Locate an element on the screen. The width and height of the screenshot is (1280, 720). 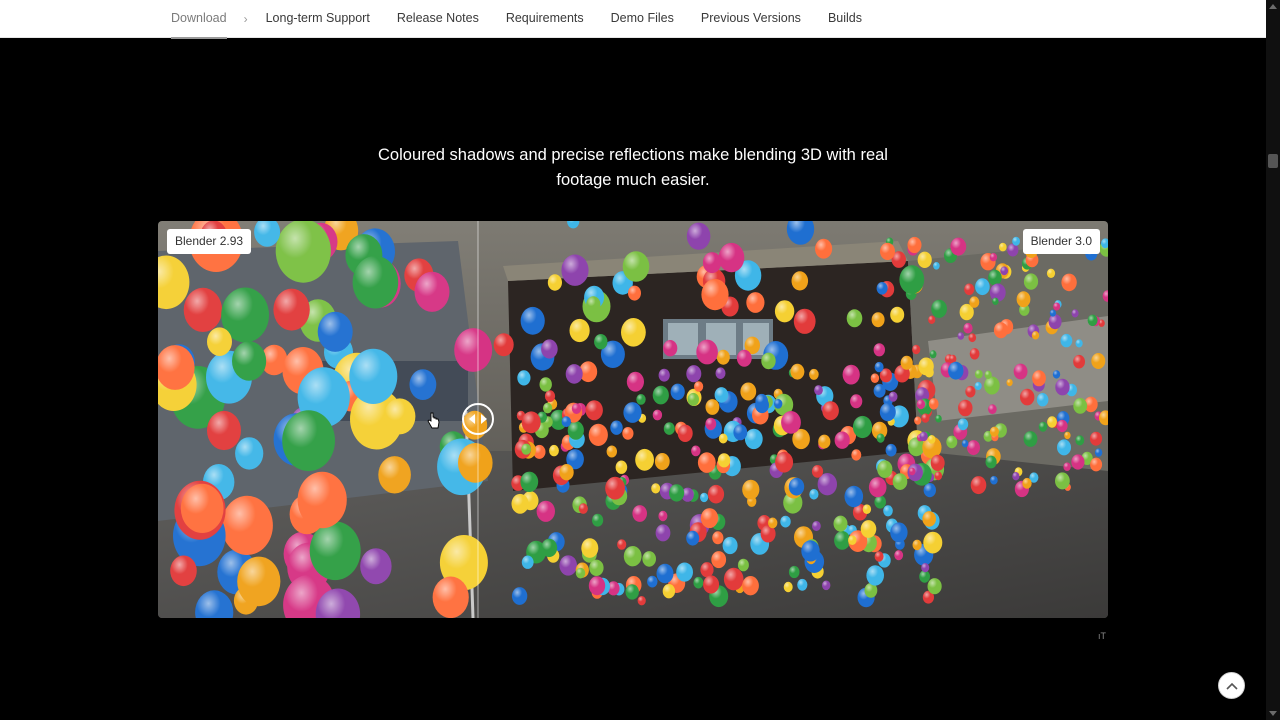
nav-demo-files: Demo Files is located at coordinates (642, 19).